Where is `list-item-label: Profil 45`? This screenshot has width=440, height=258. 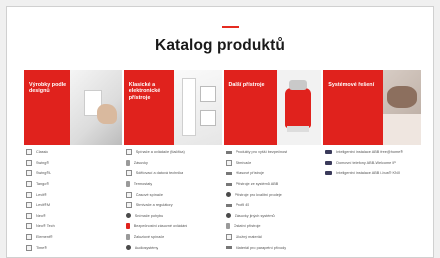 list-item-label: Profil 45 is located at coordinates (242, 205).